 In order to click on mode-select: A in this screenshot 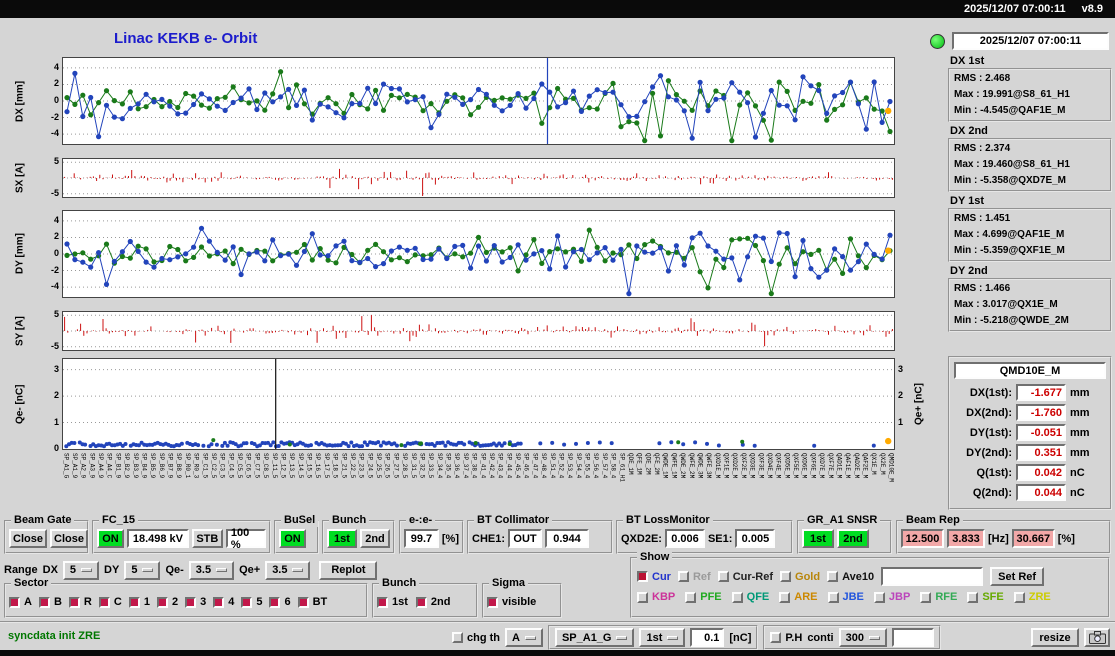, I will do `click(524, 637)`.